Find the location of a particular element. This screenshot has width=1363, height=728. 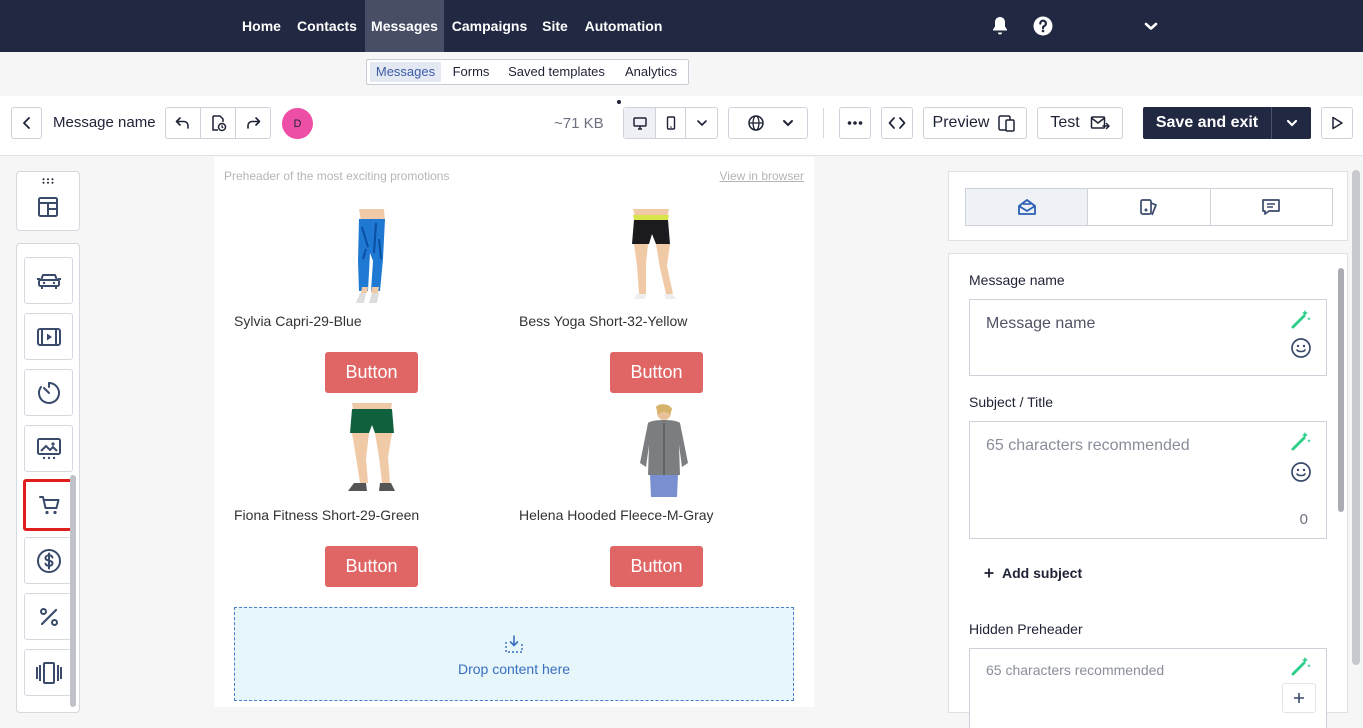

timer-block-tool is located at coordinates (48, 392).